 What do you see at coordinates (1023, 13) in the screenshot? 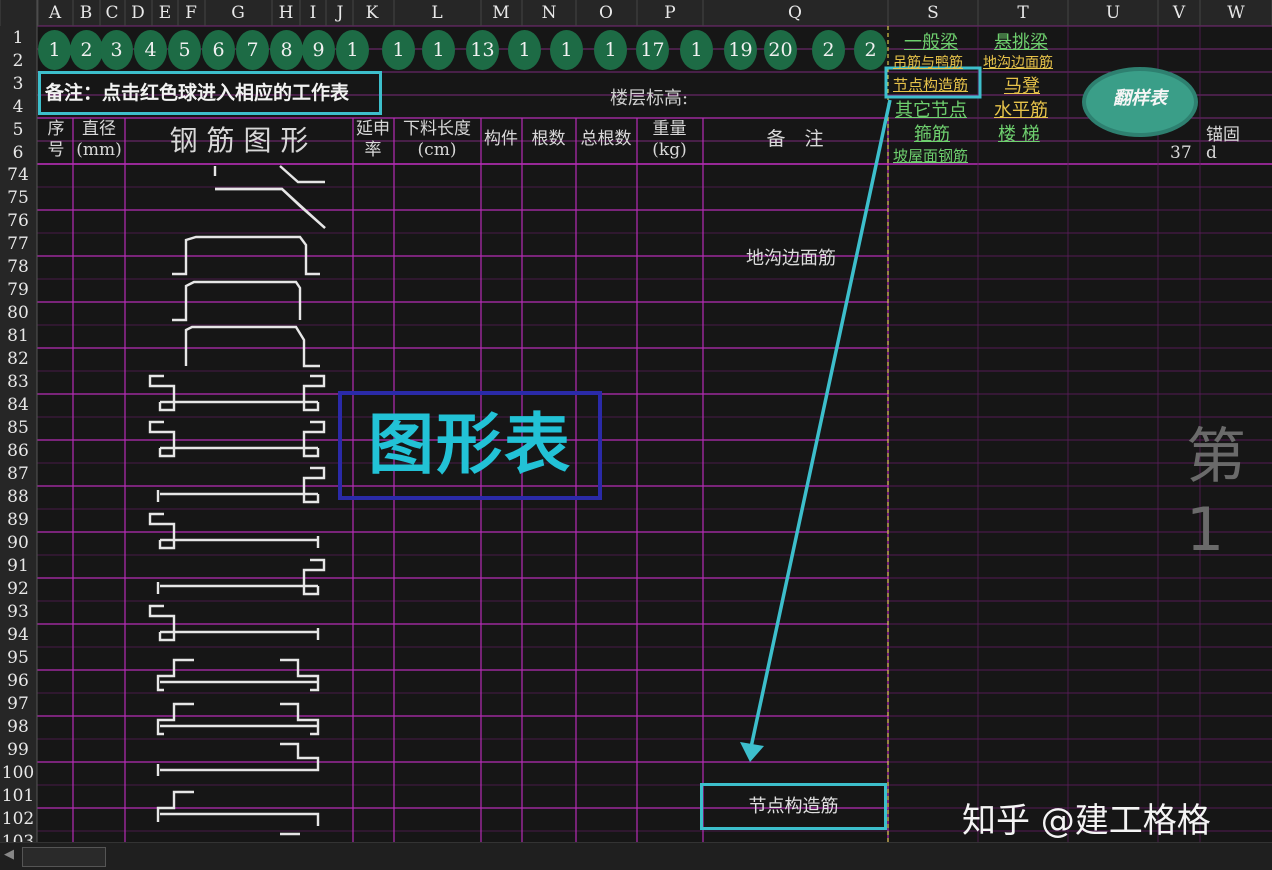
I see `column-header-T: T` at bounding box center [1023, 13].